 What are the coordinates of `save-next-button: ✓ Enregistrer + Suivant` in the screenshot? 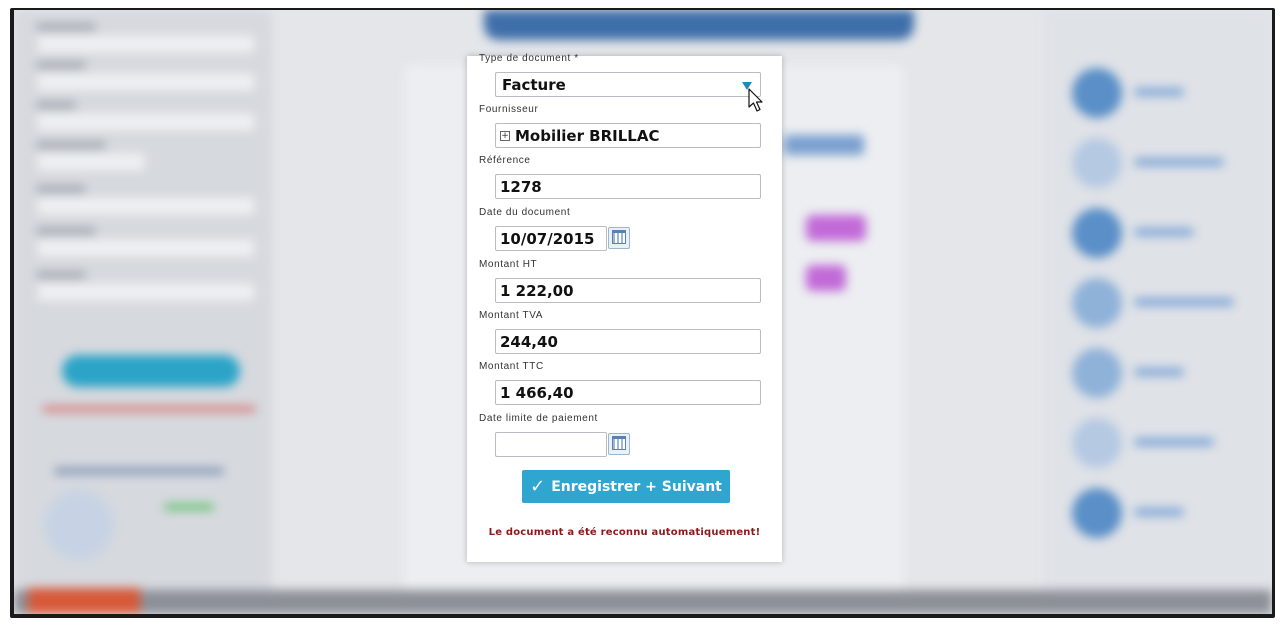 It's located at (626, 486).